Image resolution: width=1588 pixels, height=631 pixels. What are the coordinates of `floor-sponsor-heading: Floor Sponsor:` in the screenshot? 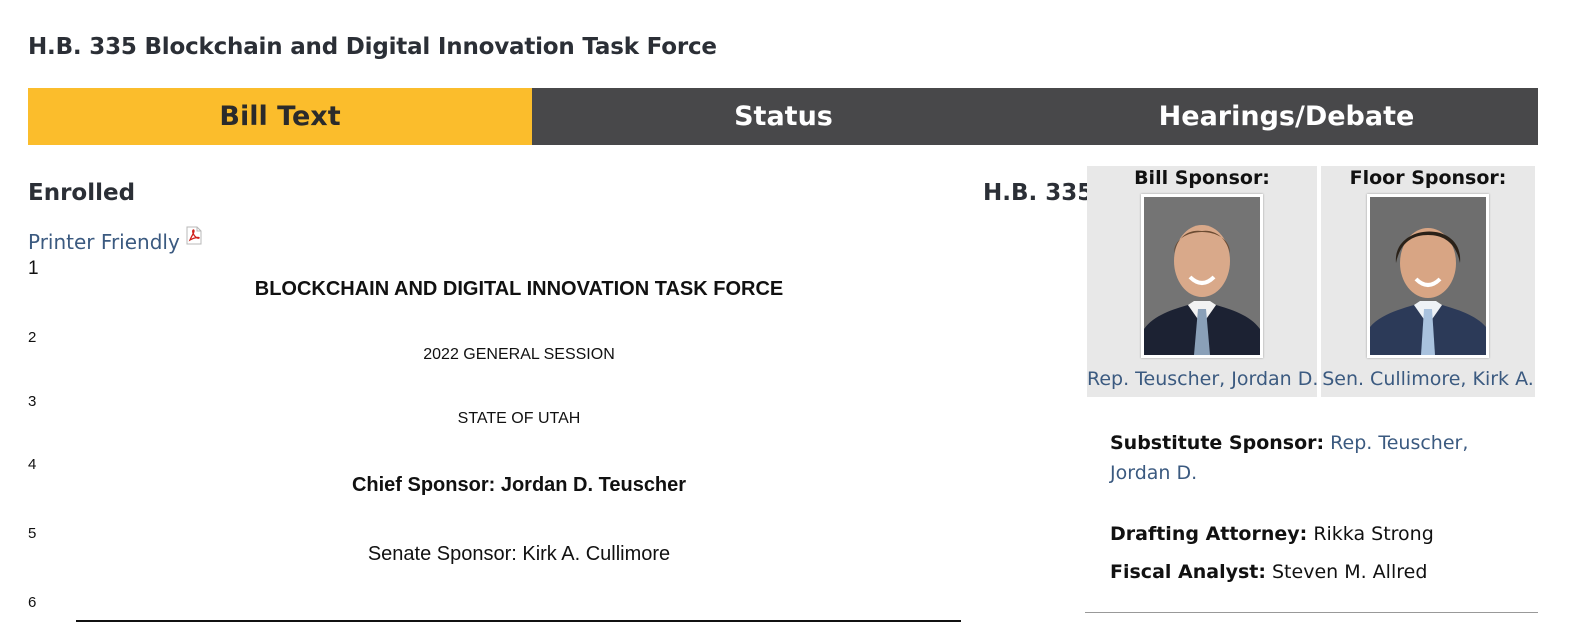 It's located at (1428, 178).